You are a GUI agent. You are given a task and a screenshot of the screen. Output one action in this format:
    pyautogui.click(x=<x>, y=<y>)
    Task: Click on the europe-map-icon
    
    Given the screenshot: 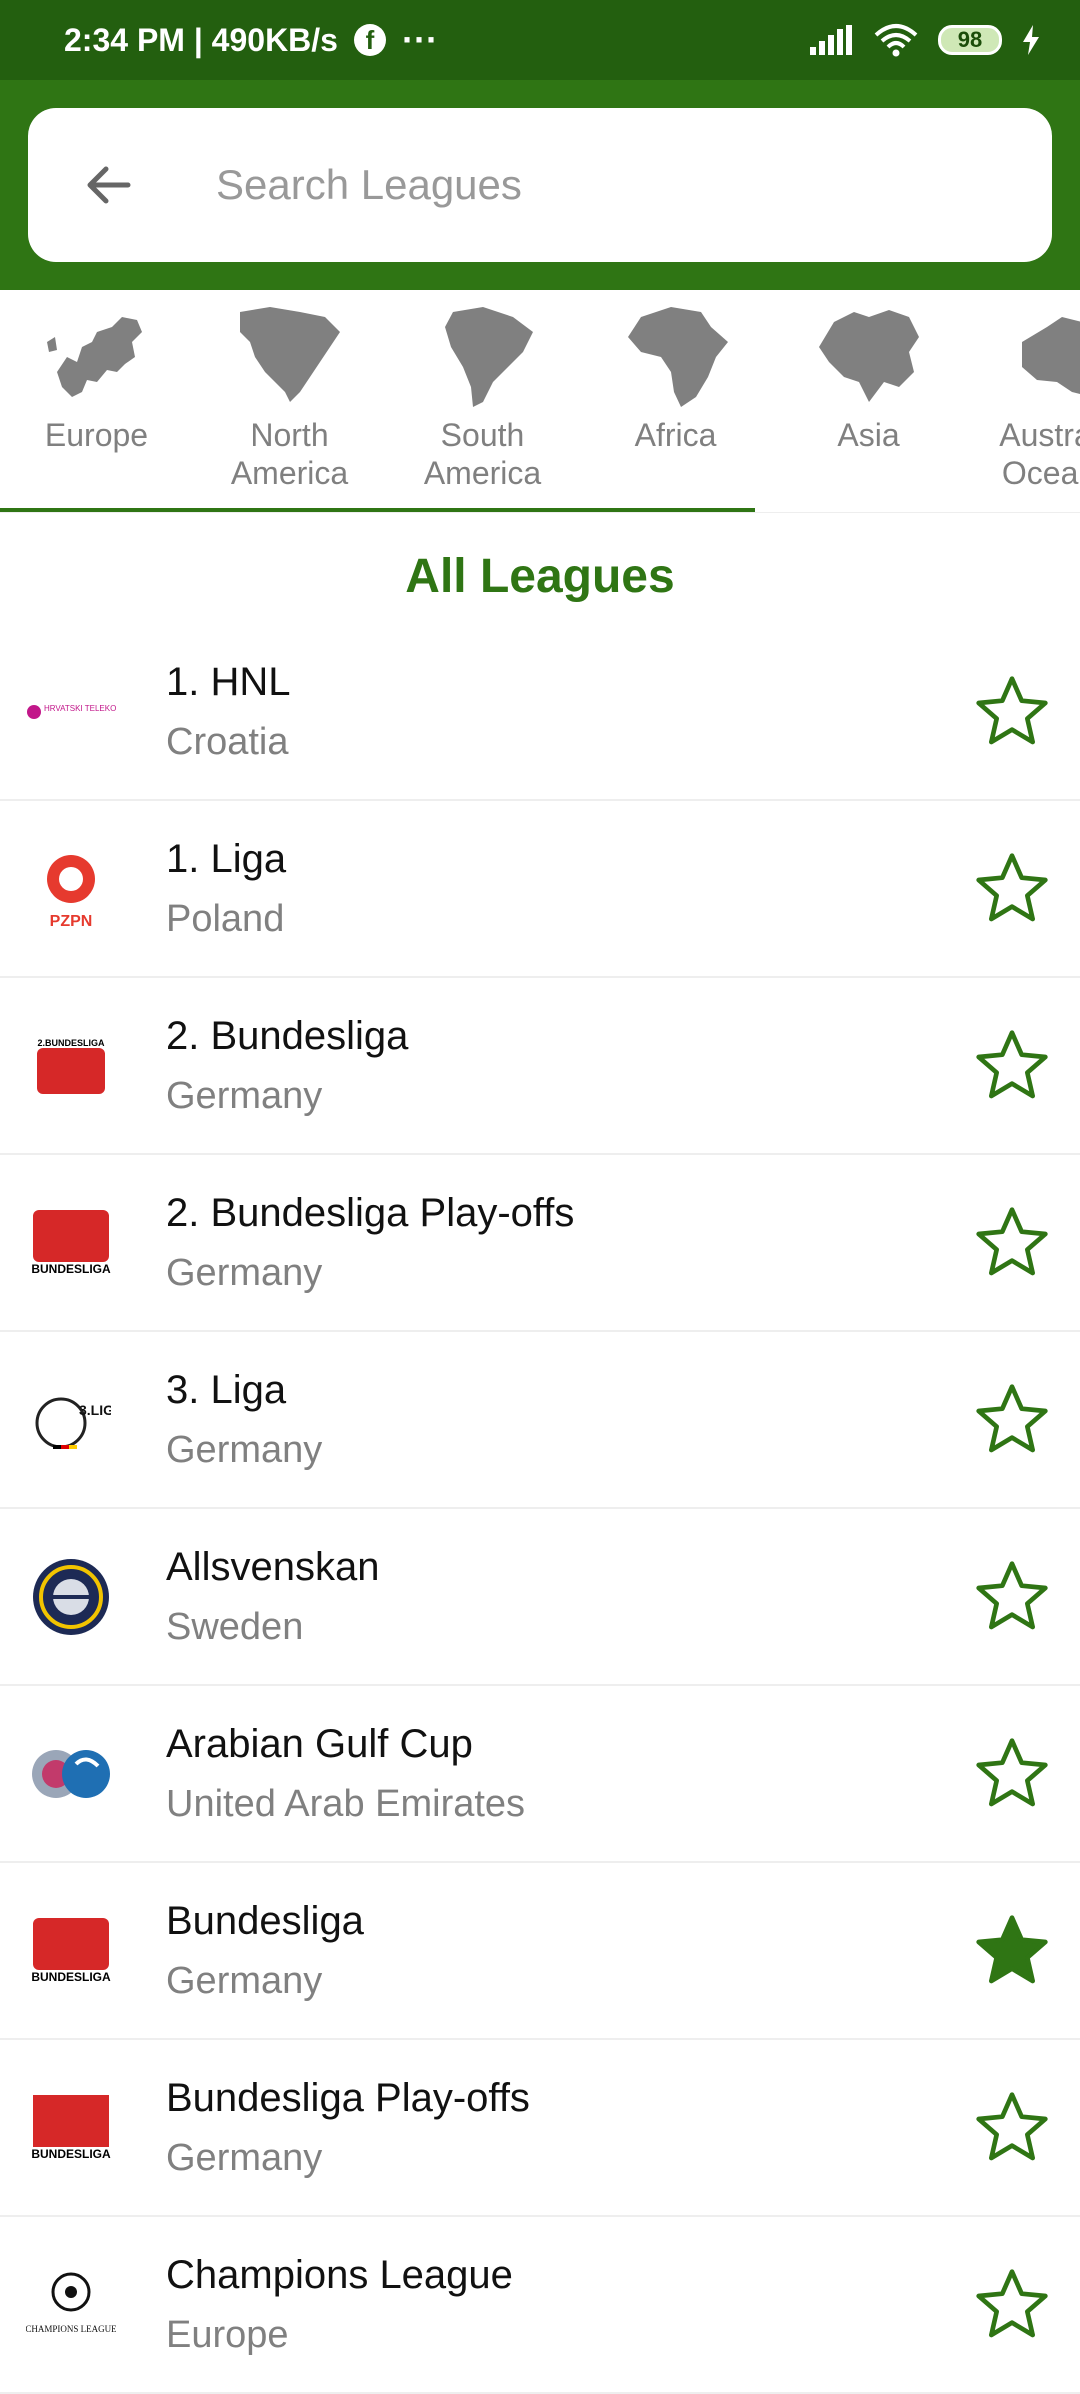 What is the action you would take?
    pyautogui.click(x=97, y=357)
    